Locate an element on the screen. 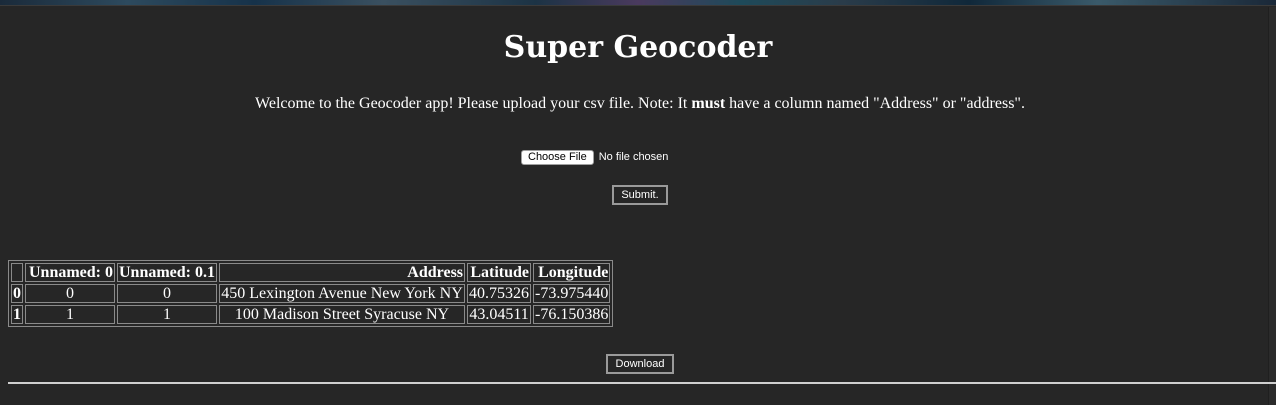  welcome-text-emphasis: must is located at coordinates (708, 103).